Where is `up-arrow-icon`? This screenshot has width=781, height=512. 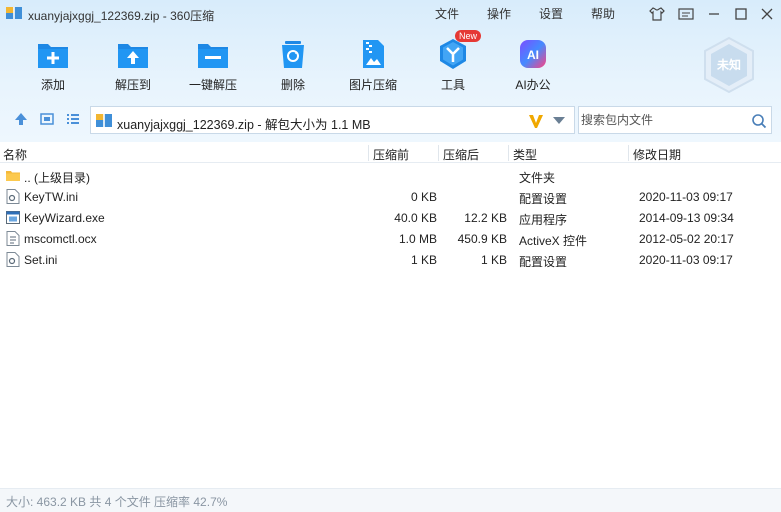
up-arrow-icon is located at coordinates (21, 119).